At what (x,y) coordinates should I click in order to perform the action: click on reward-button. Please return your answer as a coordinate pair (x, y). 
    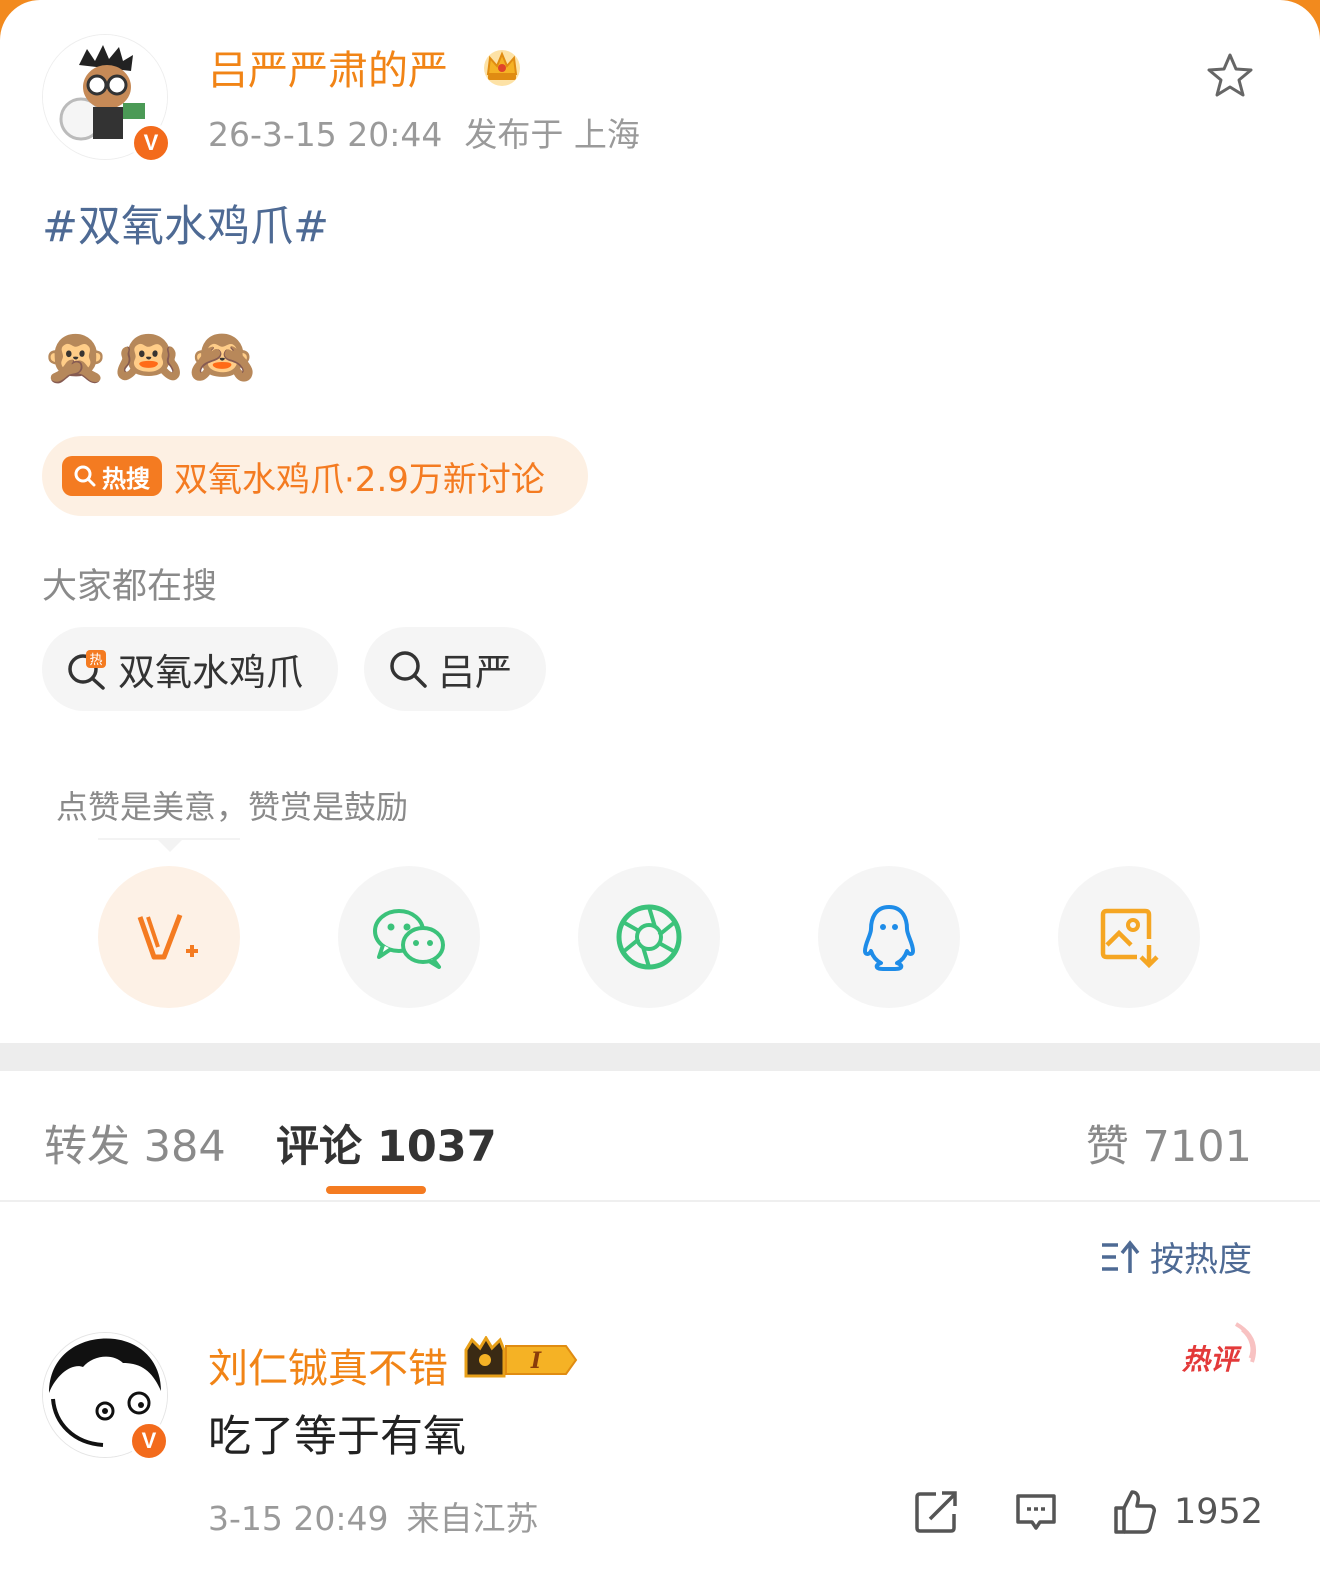
    Looking at the image, I should click on (169, 937).